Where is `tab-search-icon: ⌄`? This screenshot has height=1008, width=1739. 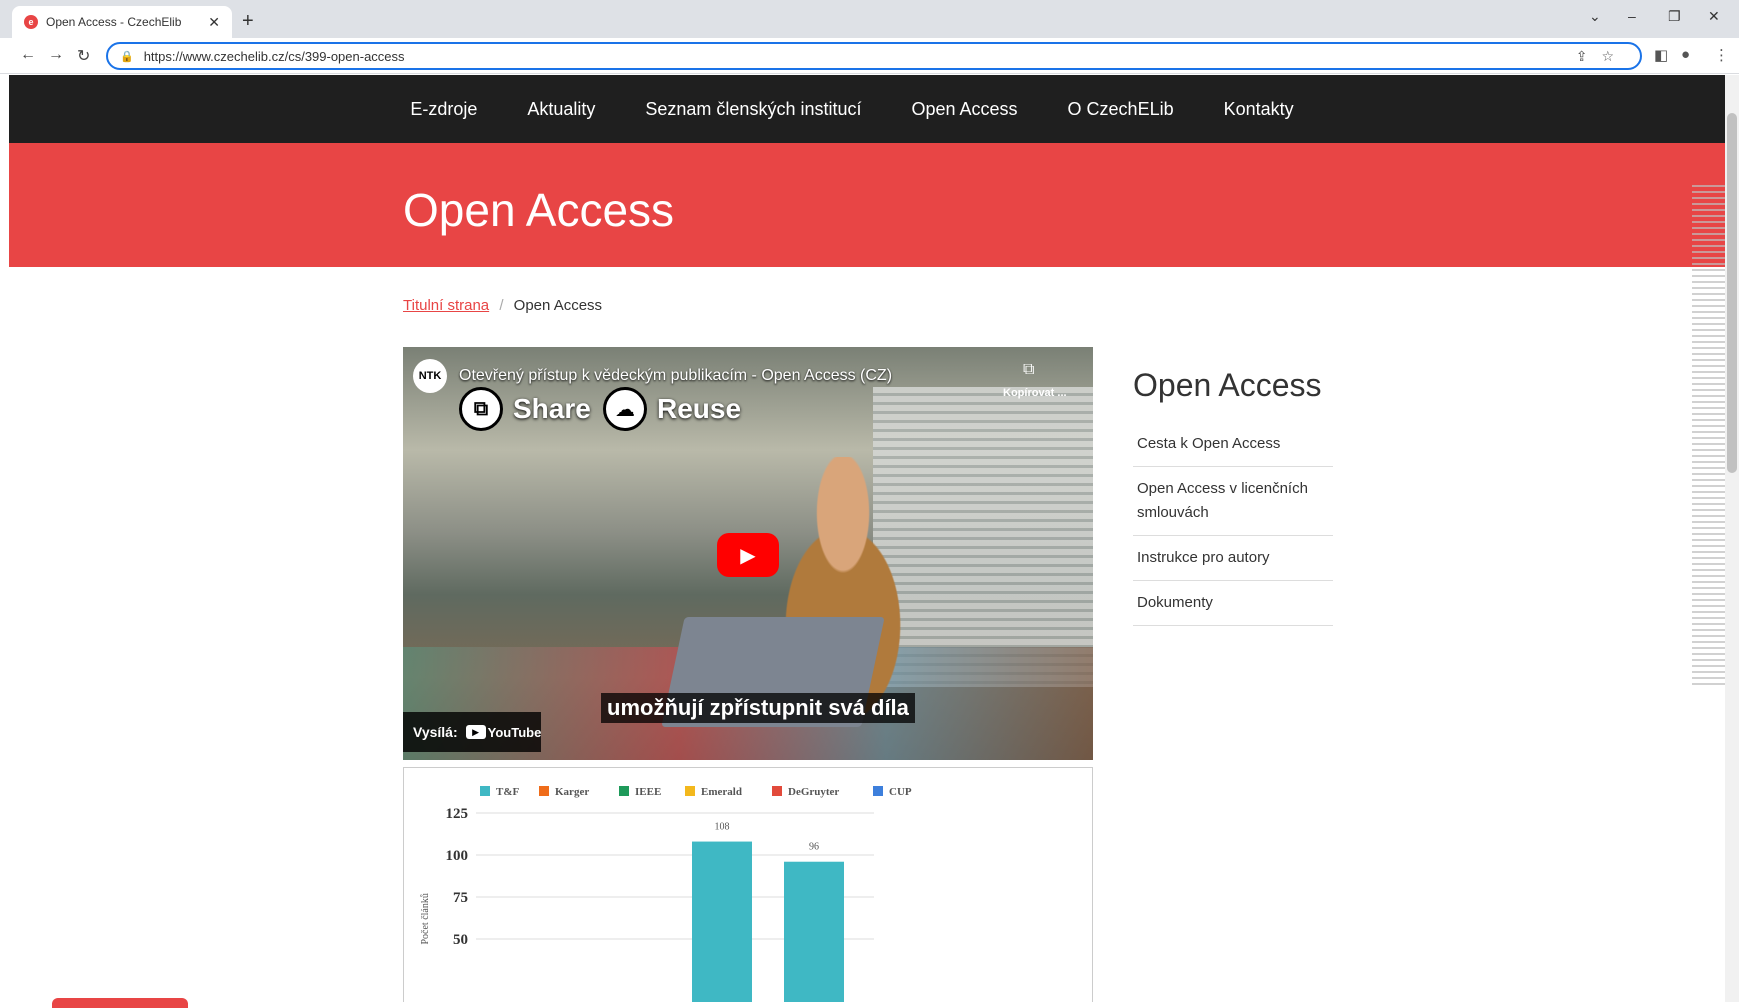
tab-search-icon: ⌄ is located at coordinates (1595, 16).